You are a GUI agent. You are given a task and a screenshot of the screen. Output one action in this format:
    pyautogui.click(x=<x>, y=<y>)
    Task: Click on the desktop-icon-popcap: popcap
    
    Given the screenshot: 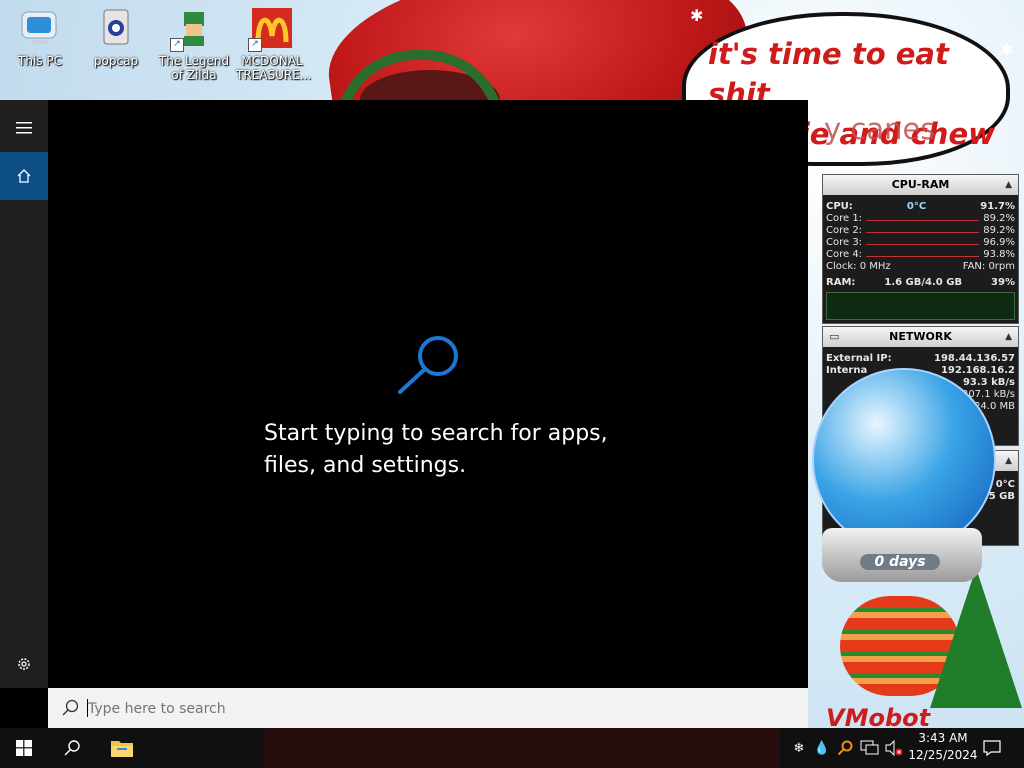 What is the action you would take?
    pyautogui.click(x=116, y=36)
    